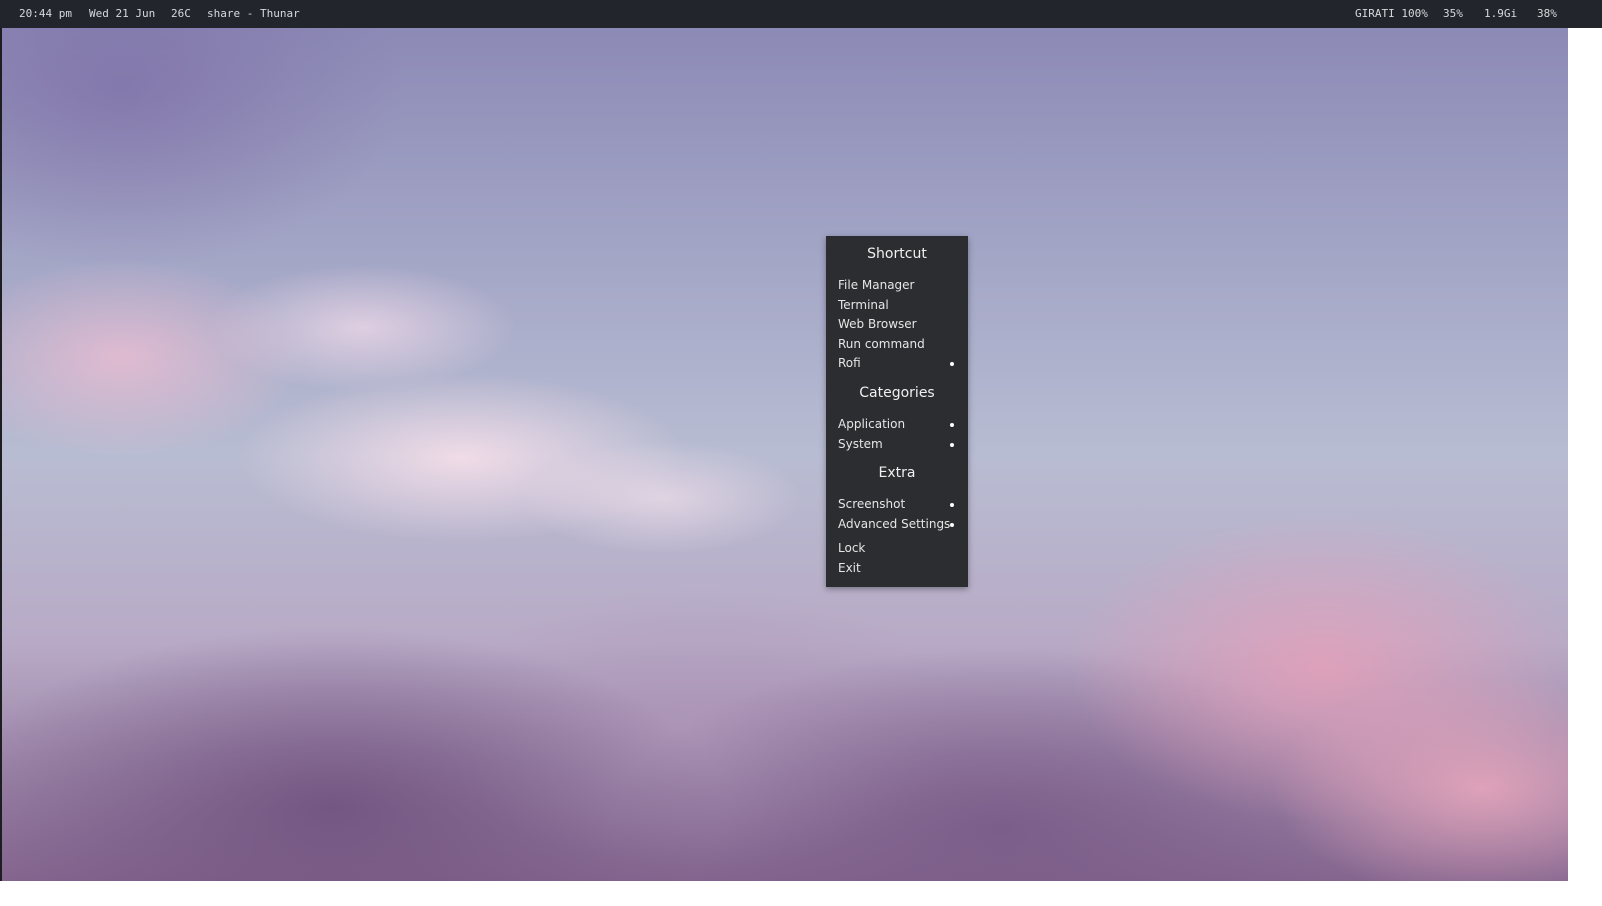 Image resolution: width=1602 pixels, height=906 pixels. Describe the element at coordinates (872, 504) in the screenshot. I see `menu-item-label: Screenshot` at that location.